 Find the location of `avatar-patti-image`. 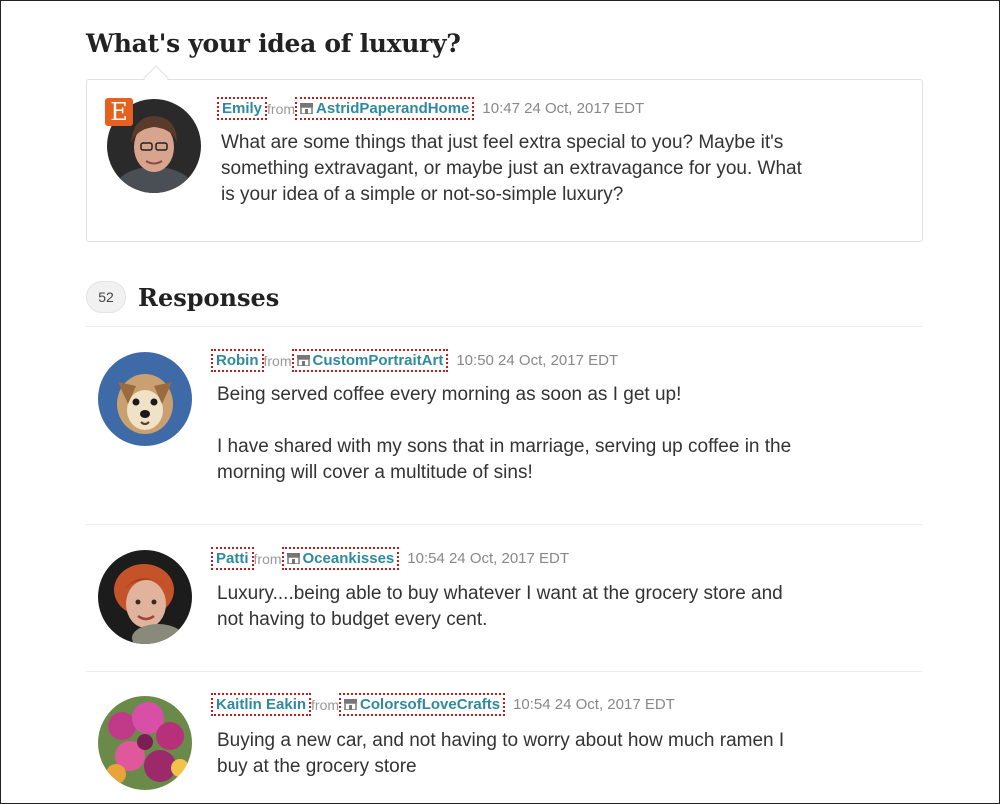

avatar-patti-image is located at coordinates (145, 597).